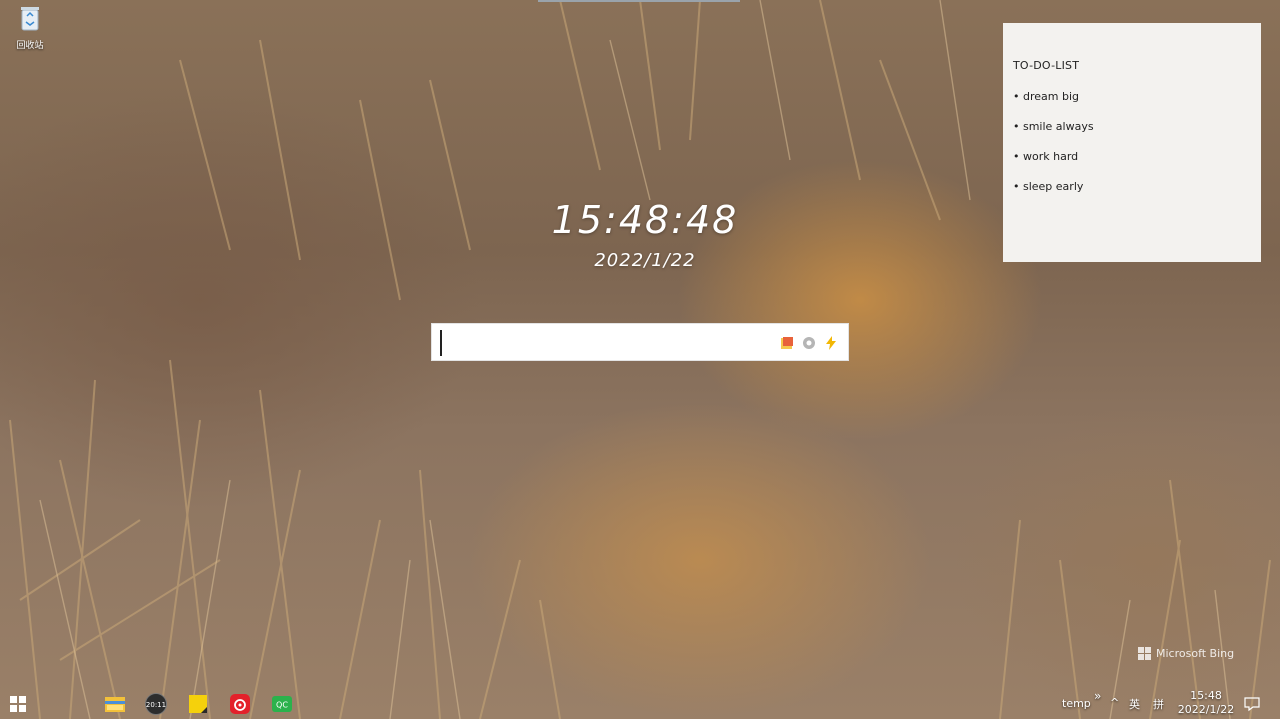  What do you see at coordinates (115, 704) in the screenshot?
I see `file-explorer-icon` at bounding box center [115, 704].